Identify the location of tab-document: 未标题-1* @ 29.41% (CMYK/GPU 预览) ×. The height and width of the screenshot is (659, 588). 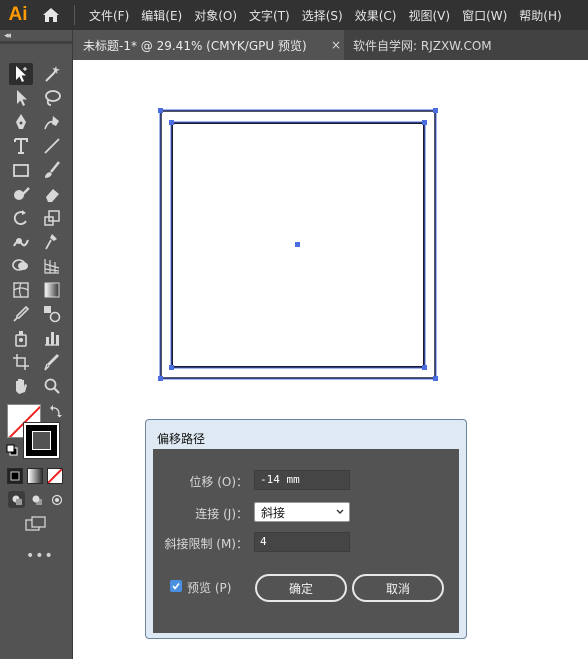
(208, 45).